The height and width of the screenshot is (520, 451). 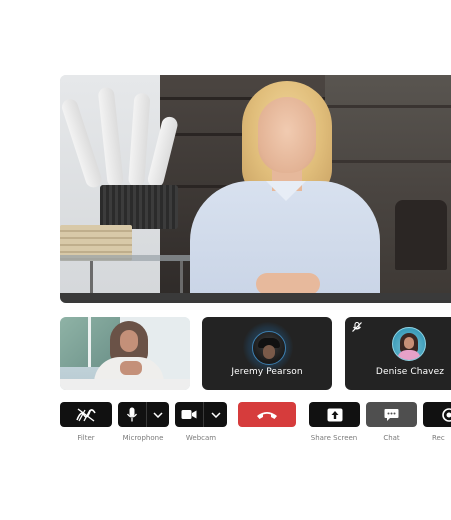 What do you see at coordinates (267, 372) in the screenshot?
I see `participant-name: Jeremy Pearson` at bounding box center [267, 372].